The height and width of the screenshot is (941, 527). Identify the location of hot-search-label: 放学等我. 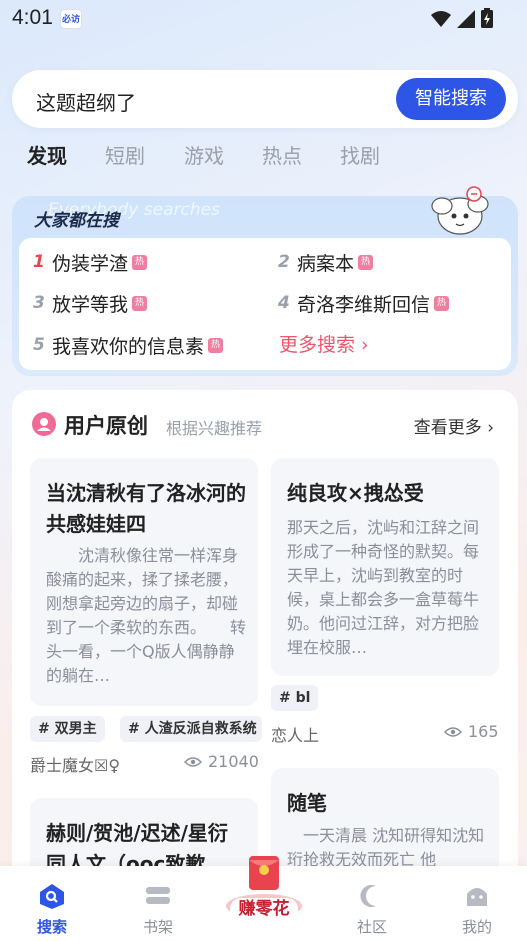
(90, 304).